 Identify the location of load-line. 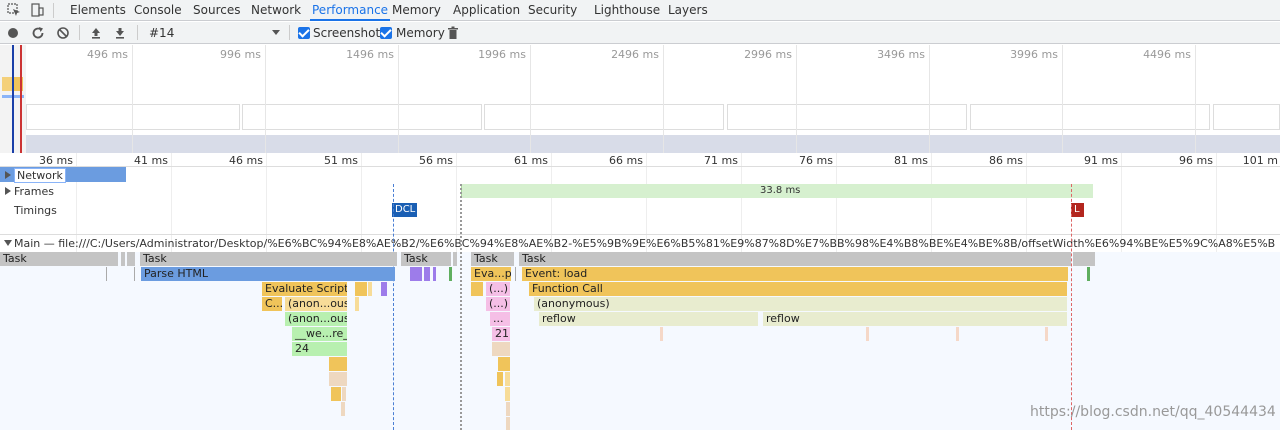
(1071, 307).